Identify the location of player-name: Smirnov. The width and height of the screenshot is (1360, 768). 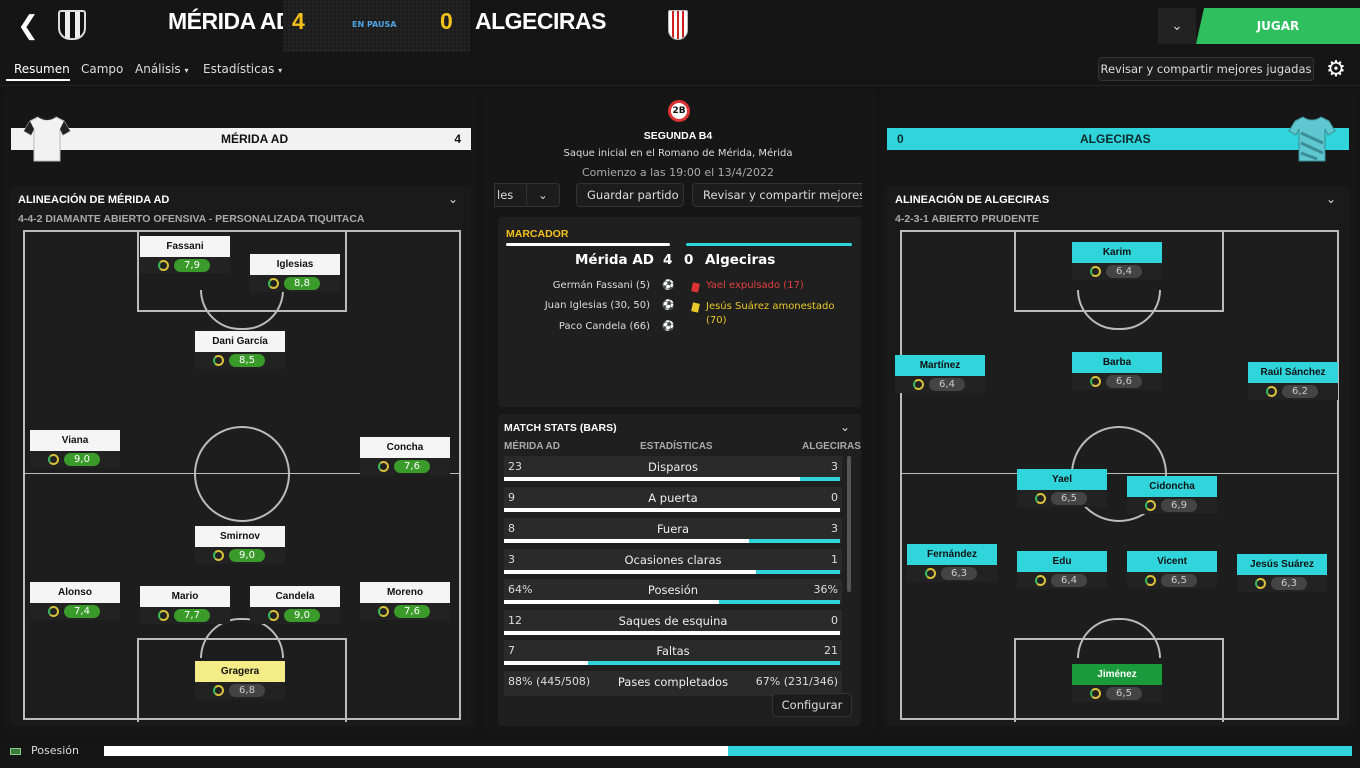
(240, 536).